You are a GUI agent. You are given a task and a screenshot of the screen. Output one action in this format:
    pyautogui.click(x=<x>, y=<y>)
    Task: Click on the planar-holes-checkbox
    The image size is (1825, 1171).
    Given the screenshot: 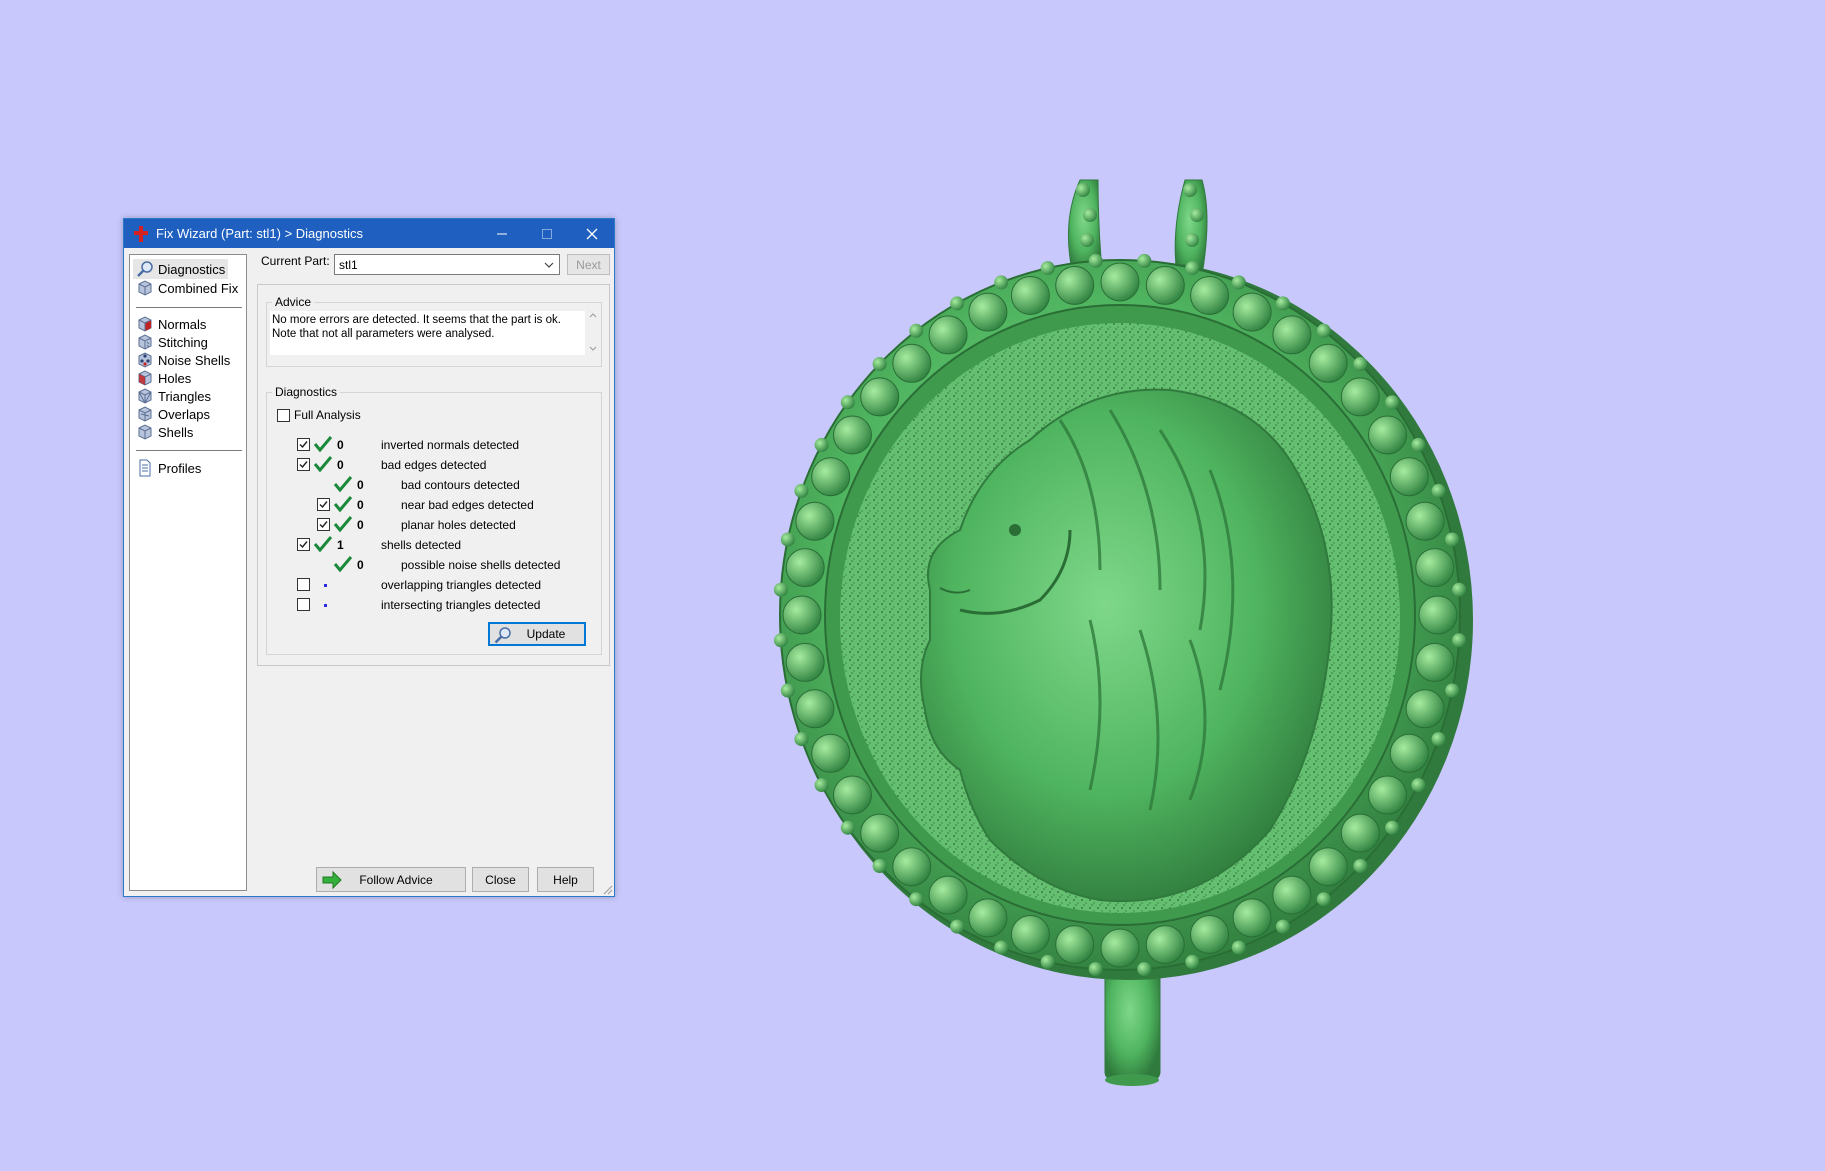 What is the action you would take?
    pyautogui.click(x=323, y=524)
    